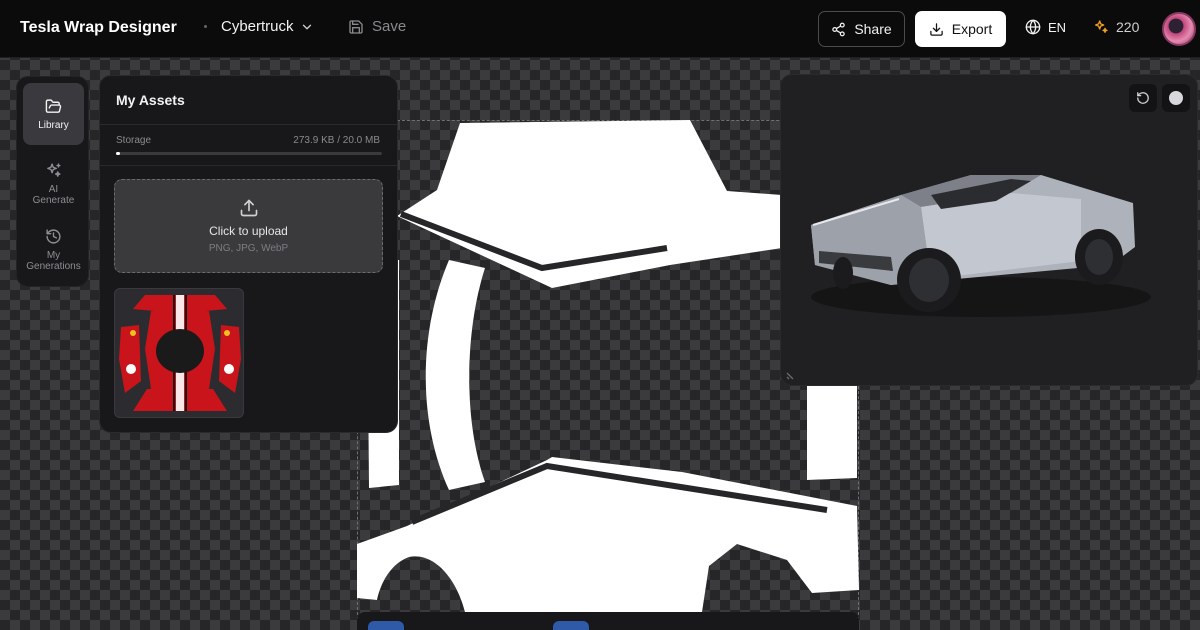  I want to click on sidebar-item-my-generations: My Generations, so click(53, 250).